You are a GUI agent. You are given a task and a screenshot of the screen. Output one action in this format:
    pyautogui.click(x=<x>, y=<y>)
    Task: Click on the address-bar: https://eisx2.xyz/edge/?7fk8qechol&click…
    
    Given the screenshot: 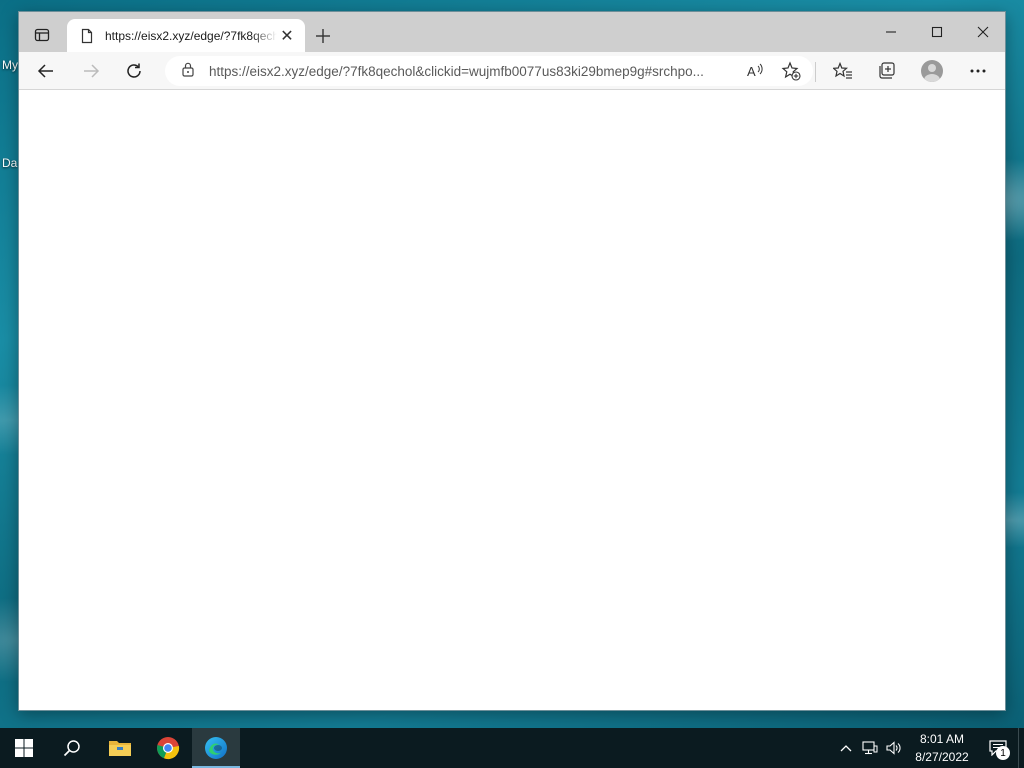 What is the action you would take?
    pyautogui.click(x=489, y=71)
    